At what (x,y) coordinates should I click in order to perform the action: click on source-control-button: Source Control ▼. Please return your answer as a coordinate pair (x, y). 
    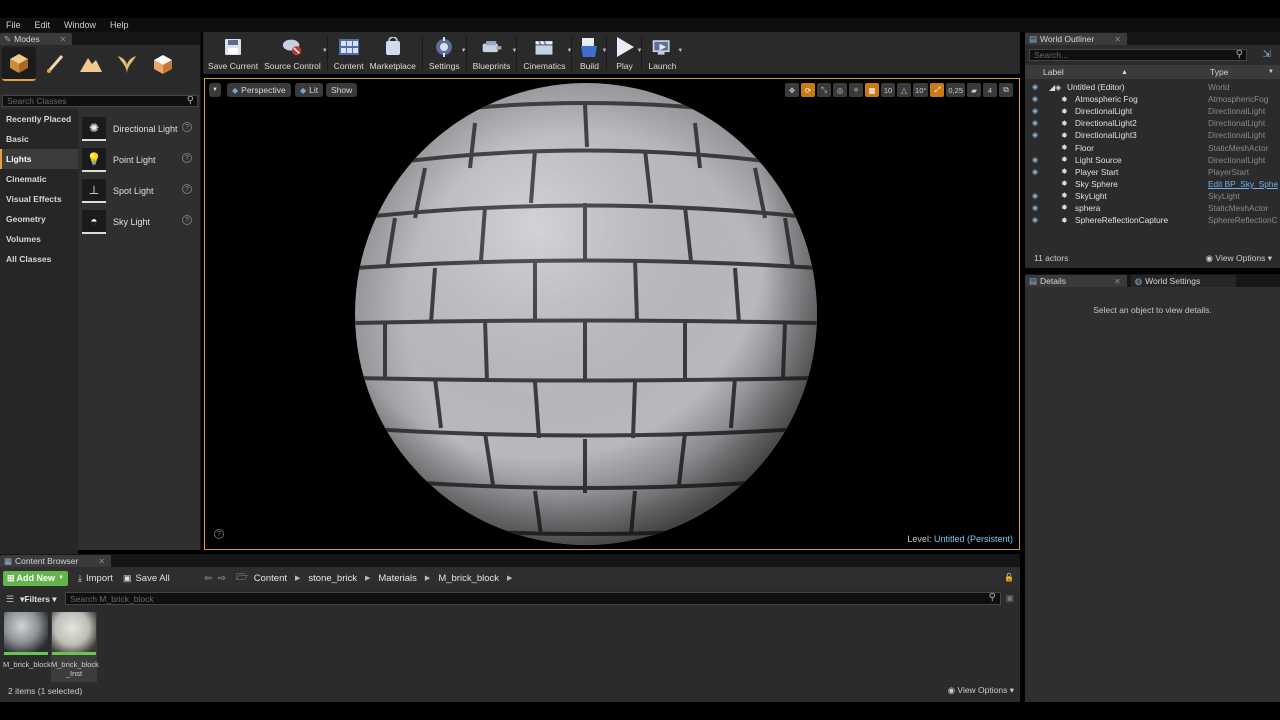
    Looking at the image, I should click on (294, 53).